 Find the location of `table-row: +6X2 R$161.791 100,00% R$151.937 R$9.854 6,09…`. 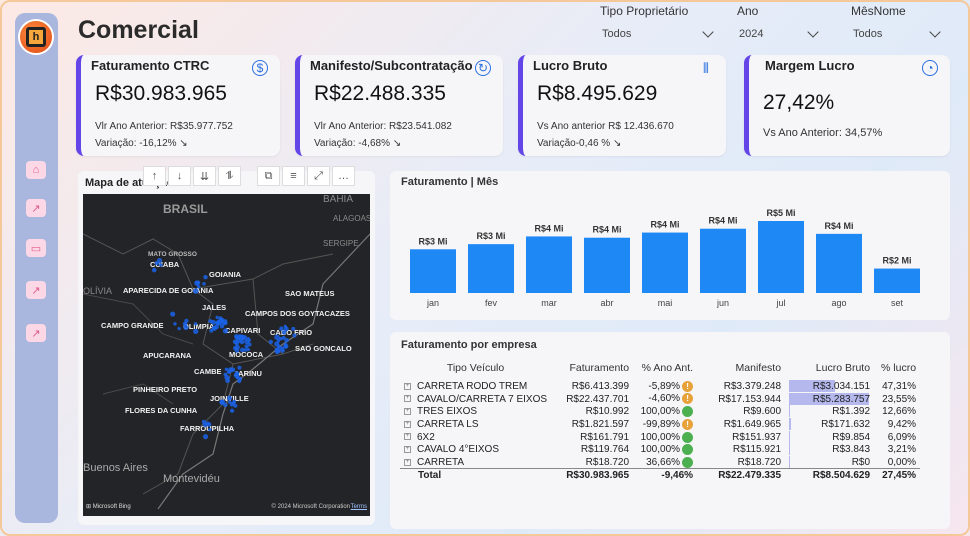

table-row: +6X2 R$161.791 100,00% R$151.937 R$9.854 6,09… is located at coordinates (660, 437).